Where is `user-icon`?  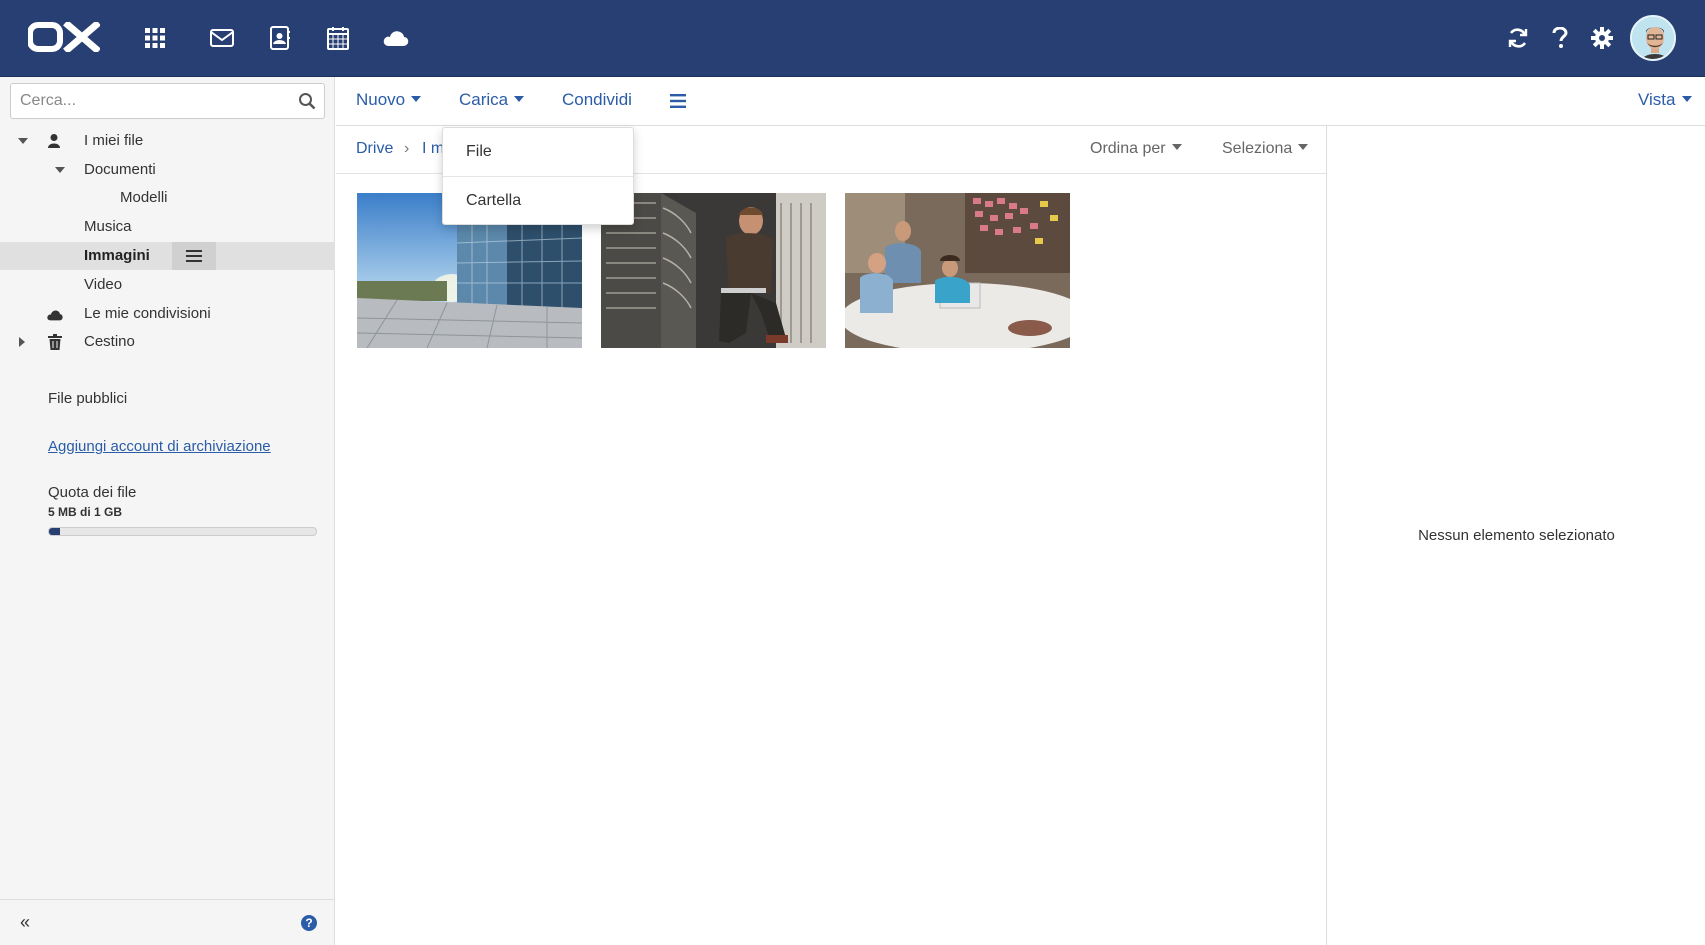
user-icon is located at coordinates (54, 141).